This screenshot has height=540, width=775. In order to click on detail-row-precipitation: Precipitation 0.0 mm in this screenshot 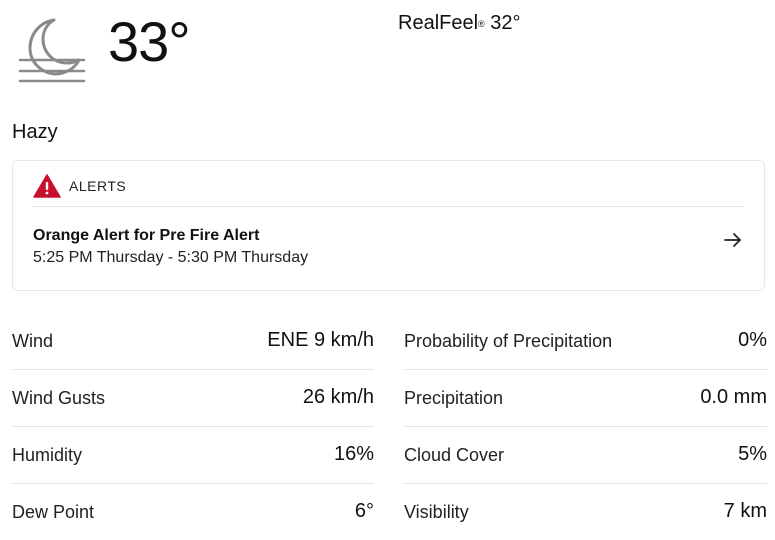, I will do `click(585, 398)`.